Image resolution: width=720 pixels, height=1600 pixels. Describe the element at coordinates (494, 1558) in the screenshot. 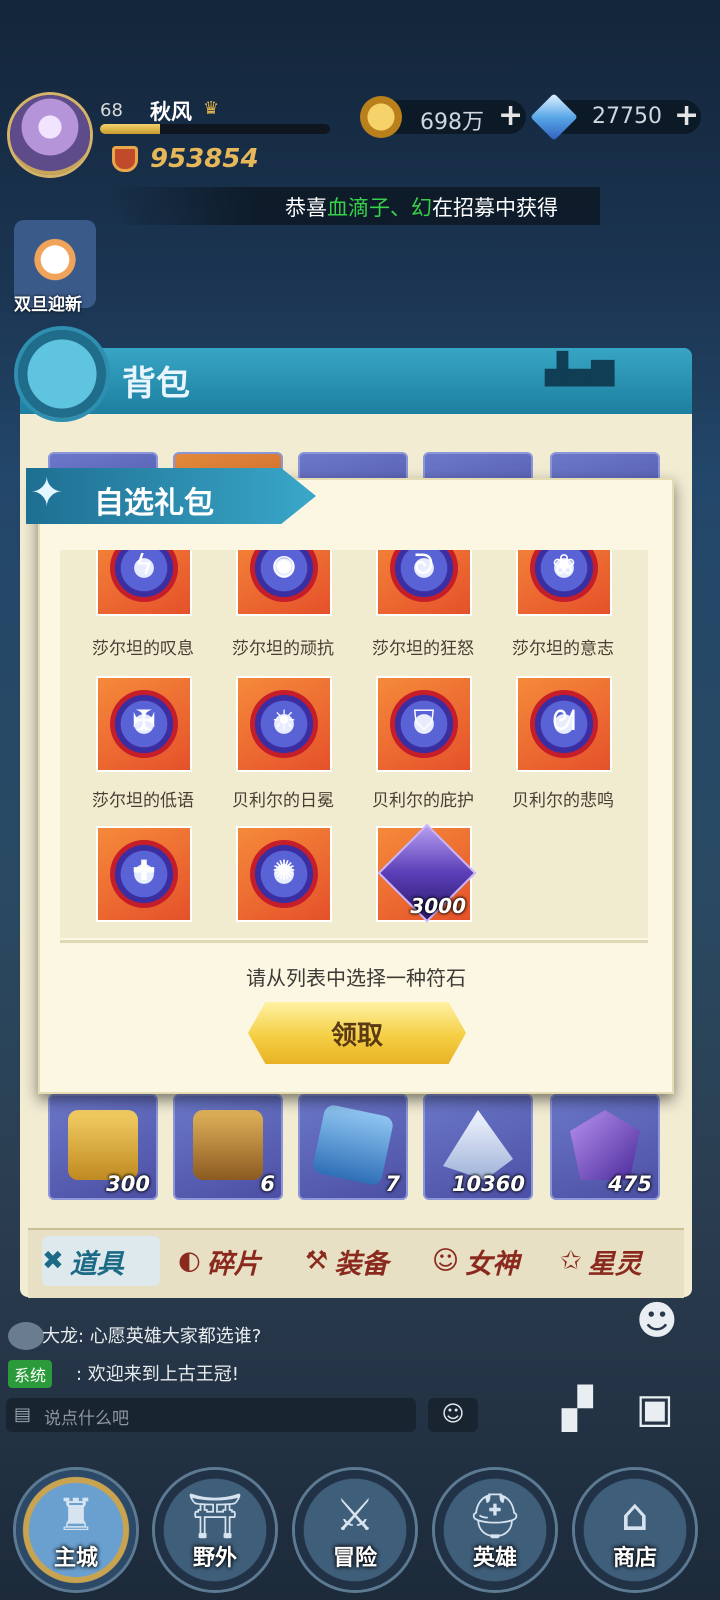

I see `nav-label: 英雄` at that location.